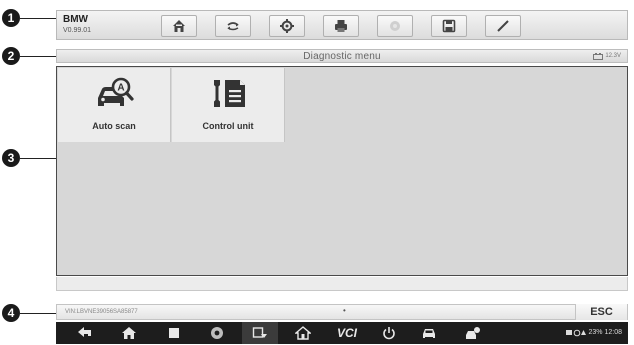  I want to click on back-icon, so click(84, 332).